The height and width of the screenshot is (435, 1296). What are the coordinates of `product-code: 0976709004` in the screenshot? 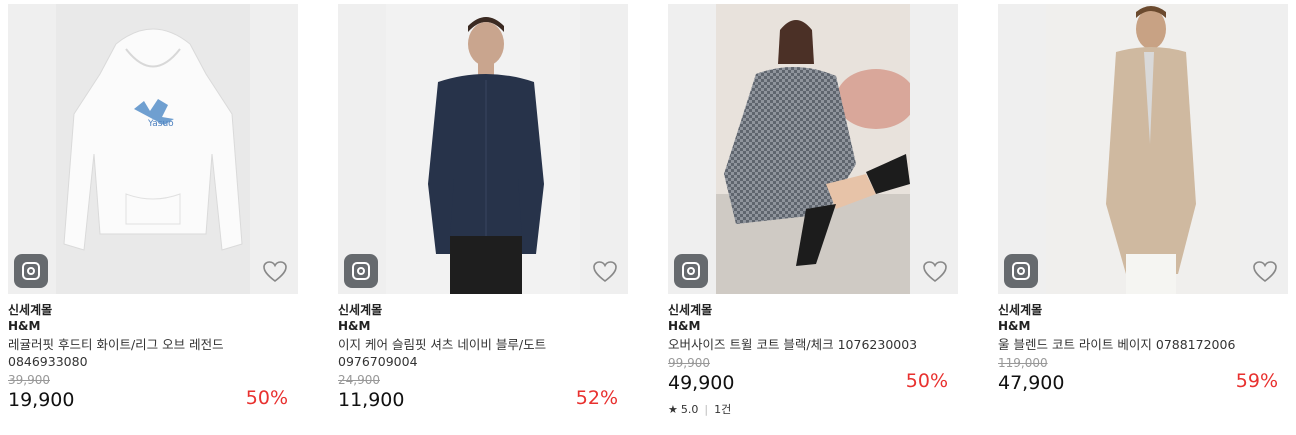 It's located at (483, 361).